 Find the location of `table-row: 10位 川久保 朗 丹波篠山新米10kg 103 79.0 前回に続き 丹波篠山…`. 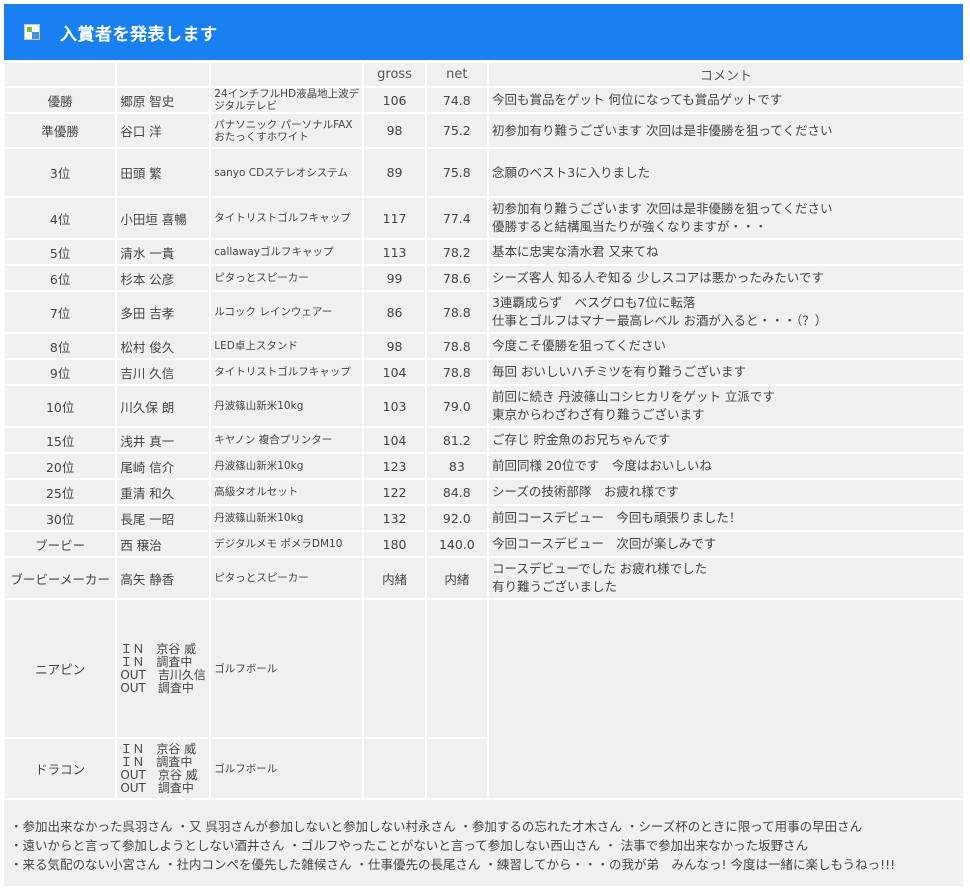

table-row: 10位 川久保 朗 丹波篠山新米10kg 103 79.0 前回に続き 丹波篠山… is located at coordinates (484, 406).